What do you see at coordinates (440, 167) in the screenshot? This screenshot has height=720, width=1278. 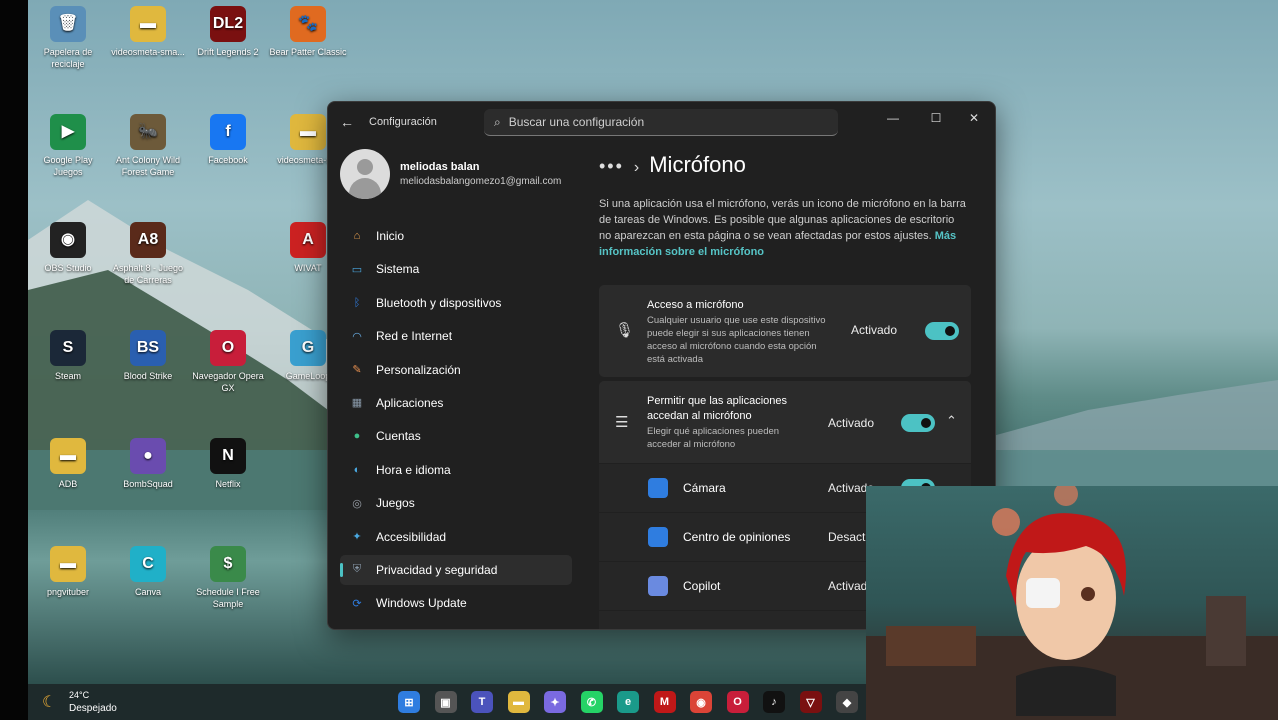 I see `profile-name: meliodas balan` at bounding box center [440, 167].